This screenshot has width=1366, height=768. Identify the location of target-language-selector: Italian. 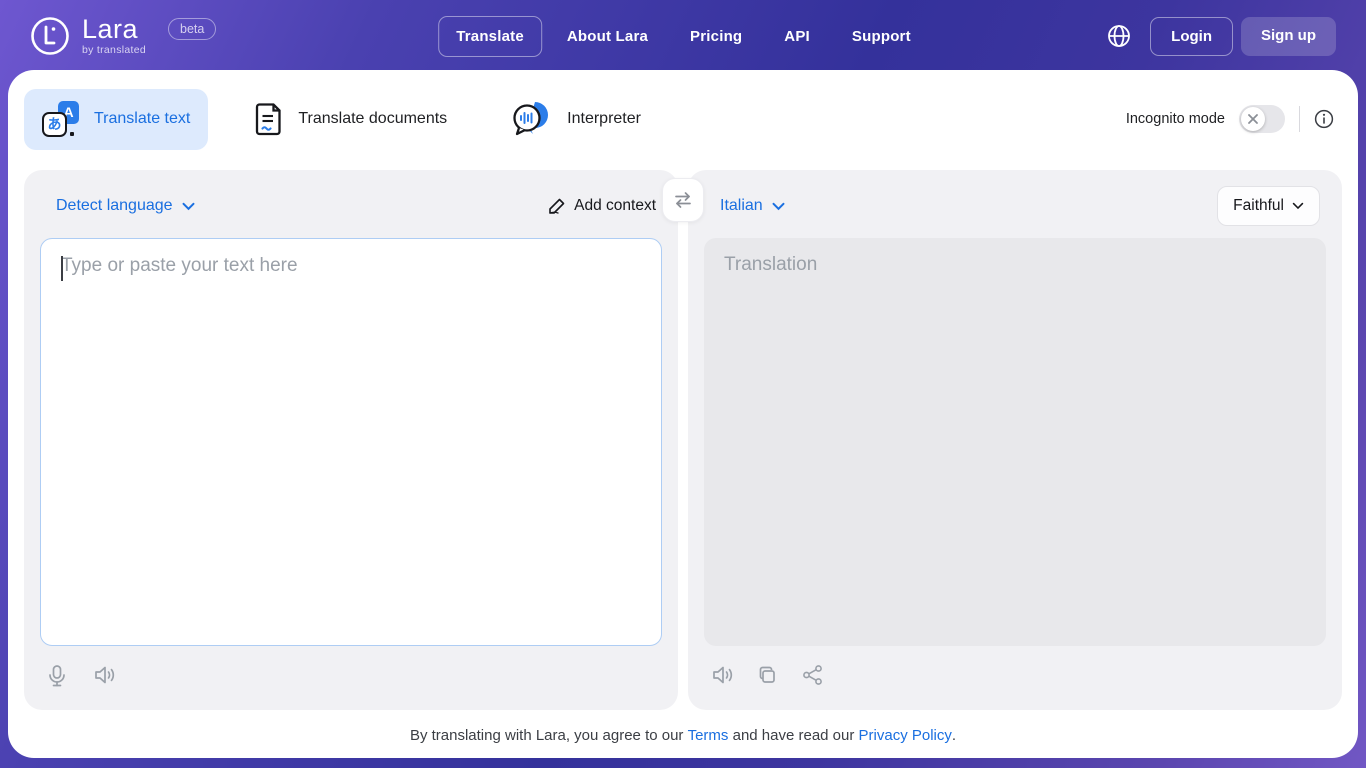
(752, 206).